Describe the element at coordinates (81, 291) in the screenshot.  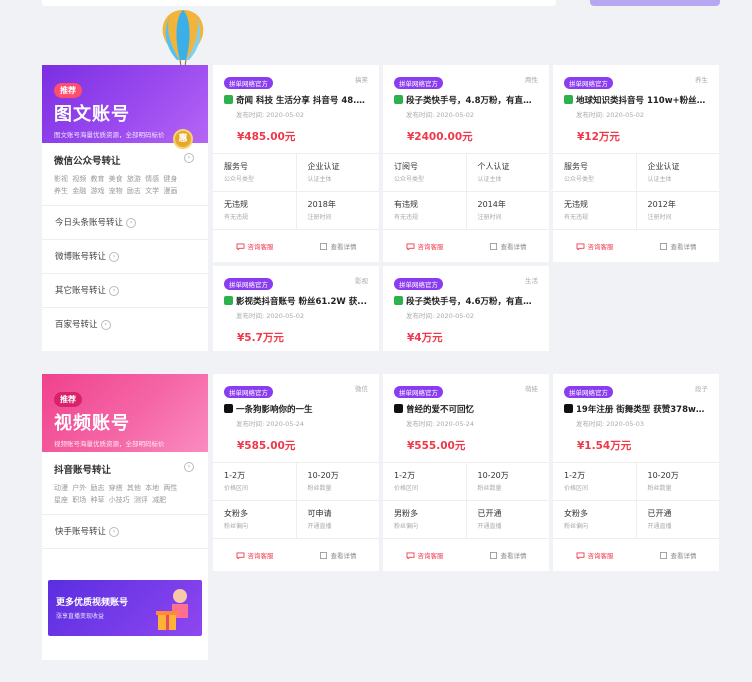
I see `category-label: 其它账号转让` at that location.